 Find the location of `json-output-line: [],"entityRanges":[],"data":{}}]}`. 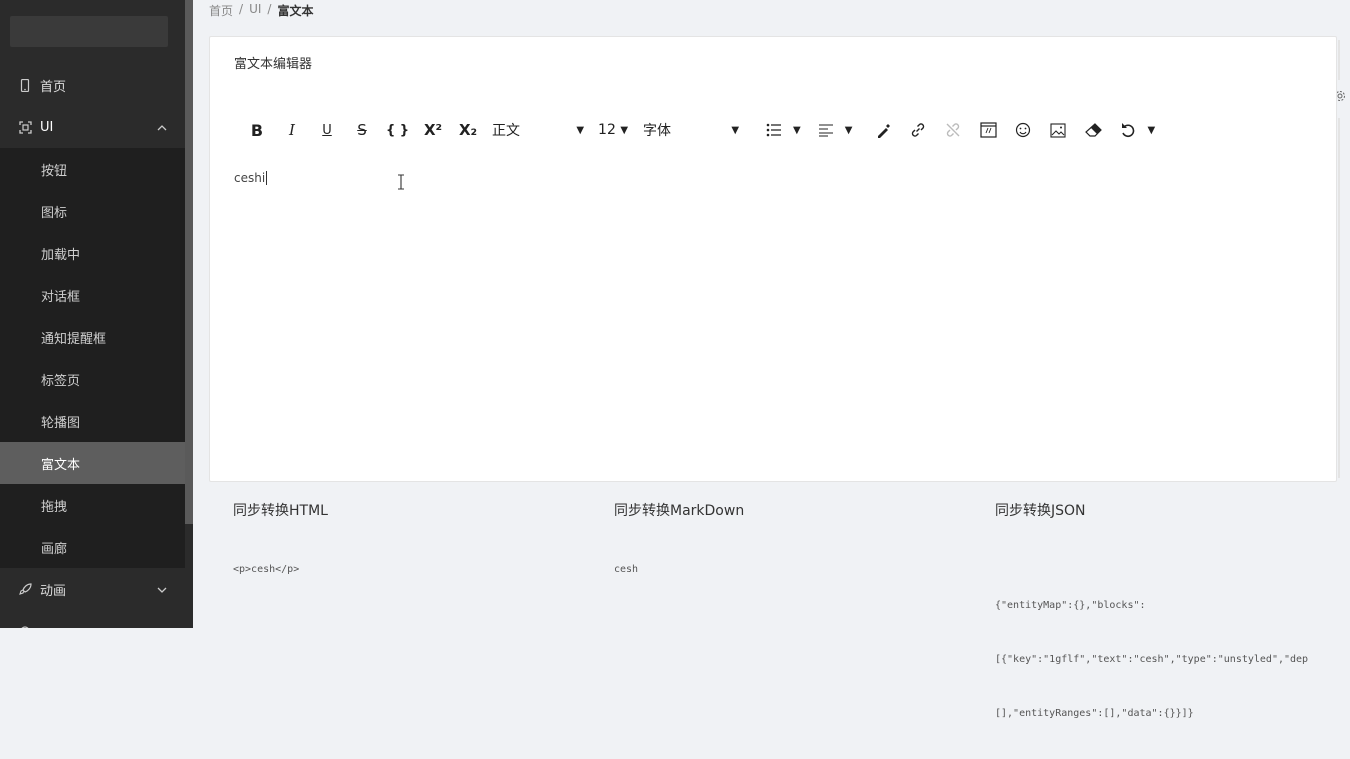

json-output-line: [],"entityRanges":[],"data":{}}]} is located at coordinates (1094, 713).